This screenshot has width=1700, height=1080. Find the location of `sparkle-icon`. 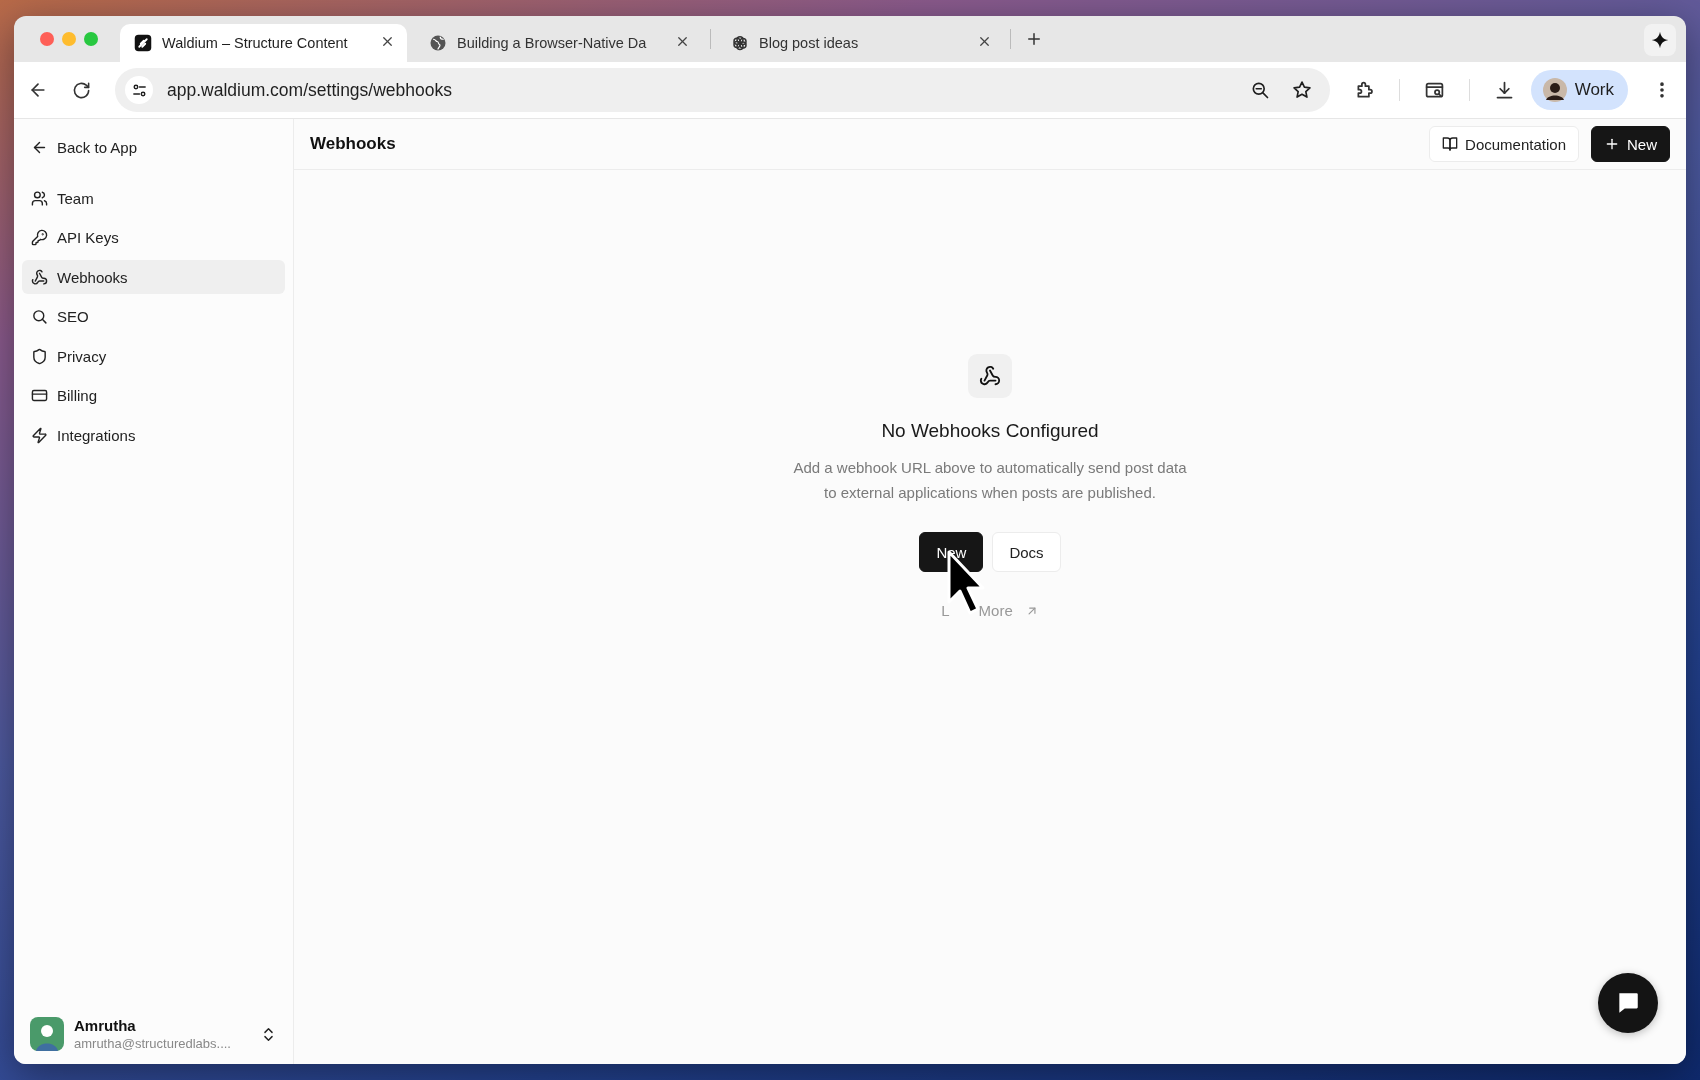

sparkle-icon is located at coordinates (1660, 40).